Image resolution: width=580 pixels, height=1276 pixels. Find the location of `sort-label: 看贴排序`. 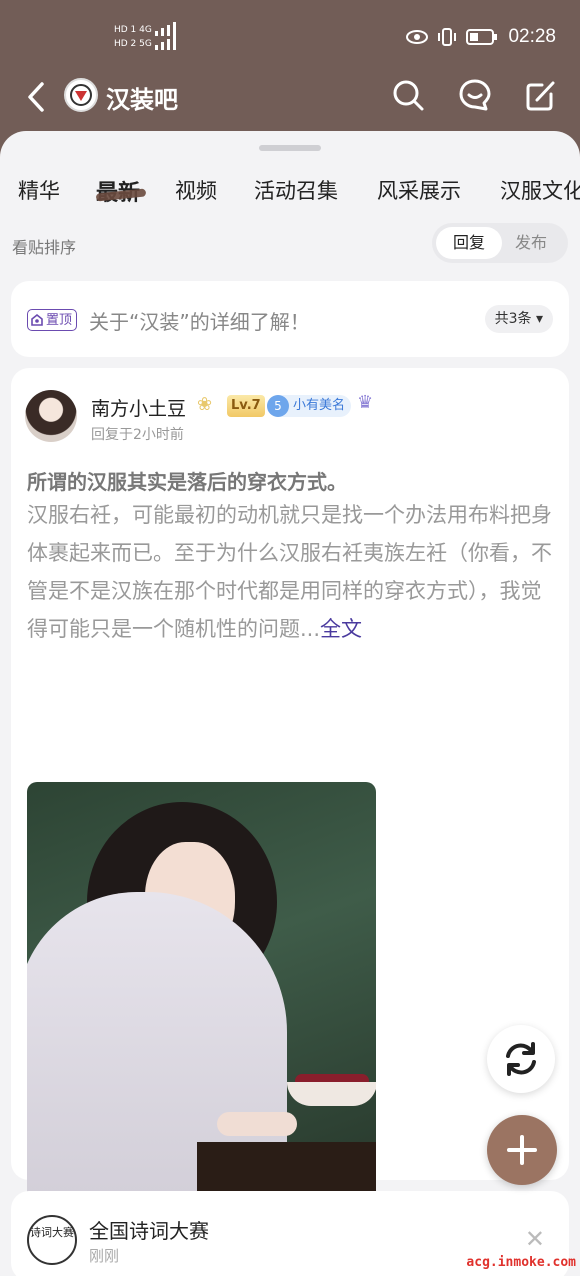

sort-label: 看贴排序 is located at coordinates (44, 247).